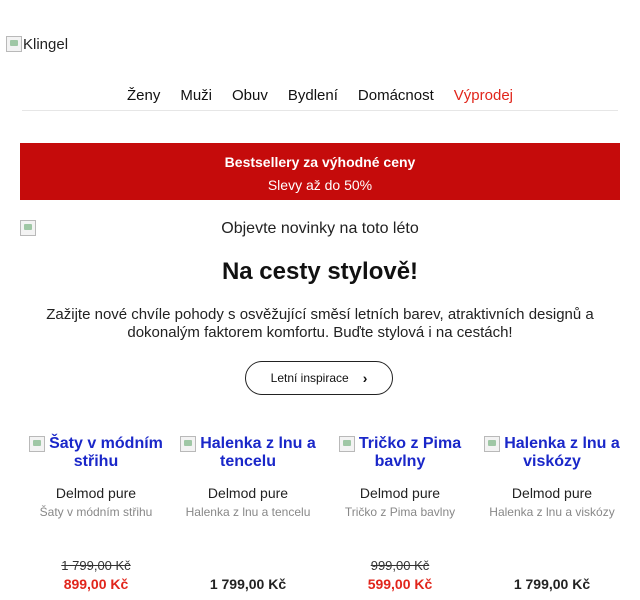 The image size is (640, 600). What do you see at coordinates (483, 98) in the screenshot?
I see `nav-item-vyprodej: Výprodej` at bounding box center [483, 98].